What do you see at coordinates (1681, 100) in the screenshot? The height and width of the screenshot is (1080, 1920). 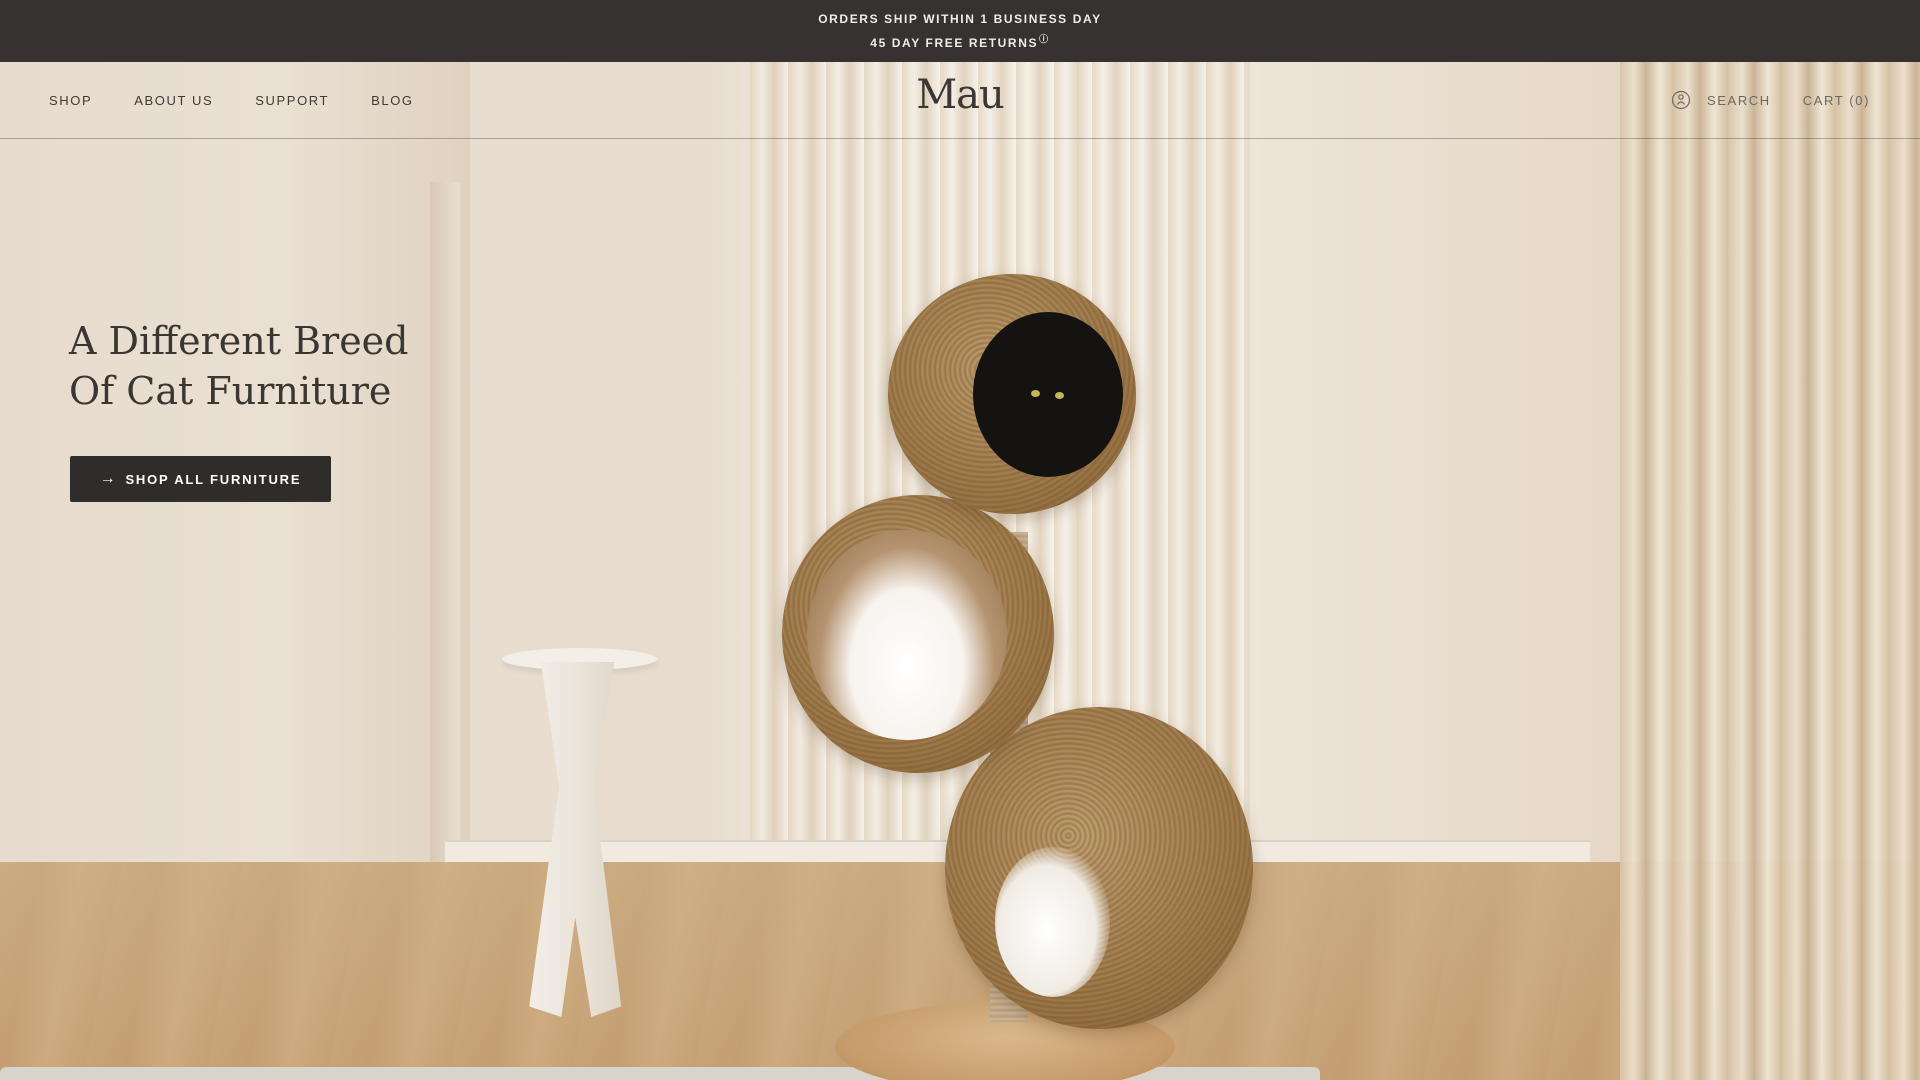 I see `account-icon` at bounding box center [1681, 100].